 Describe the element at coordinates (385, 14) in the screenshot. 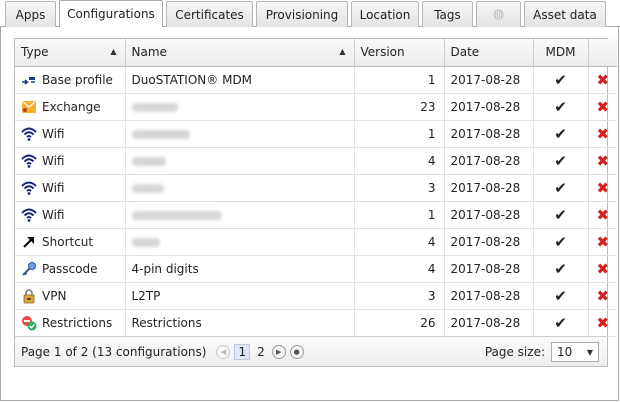

I see `tab-location: Location` at that location.